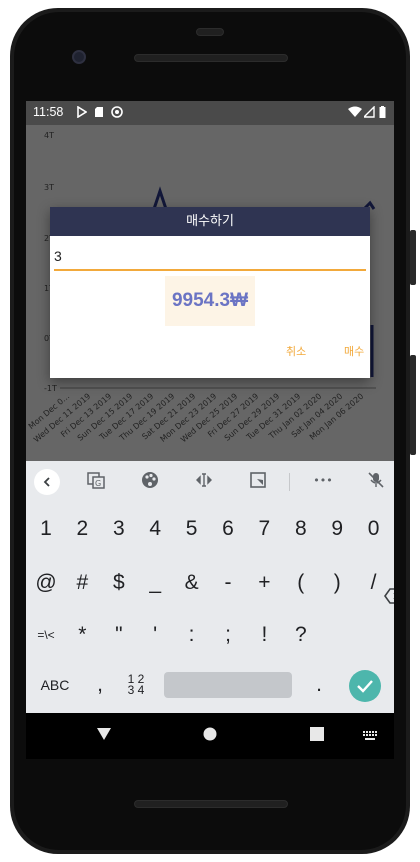 The image size is (420, 862). I want to click on status-time: 11:58, so click(48, 112).